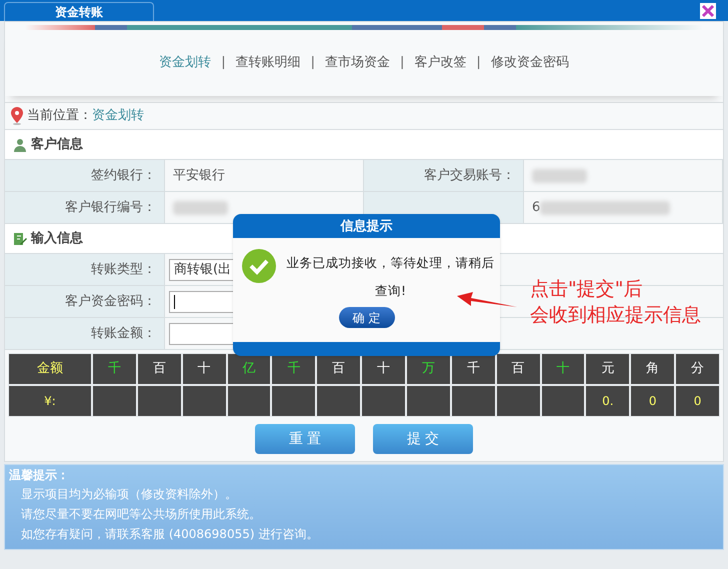 This screenshot has height=569, width=728. Describe the element at coordinates (50, 369) in the screenshot. I see `unit-label: 金额` at that location.